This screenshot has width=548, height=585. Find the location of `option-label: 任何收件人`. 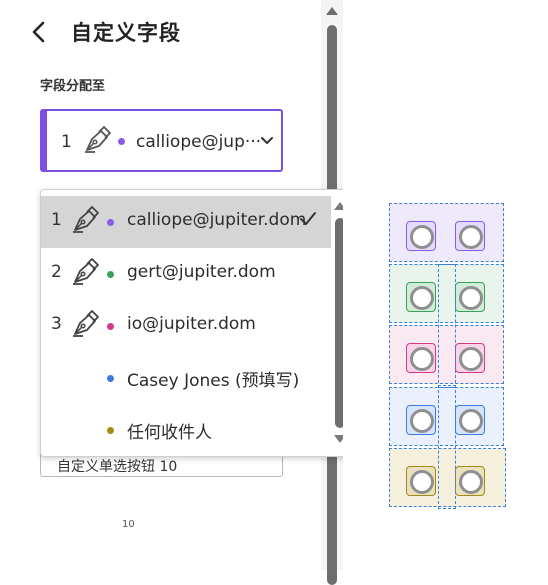

option-label: 任何收件人 is located at coordinates (169, 433).